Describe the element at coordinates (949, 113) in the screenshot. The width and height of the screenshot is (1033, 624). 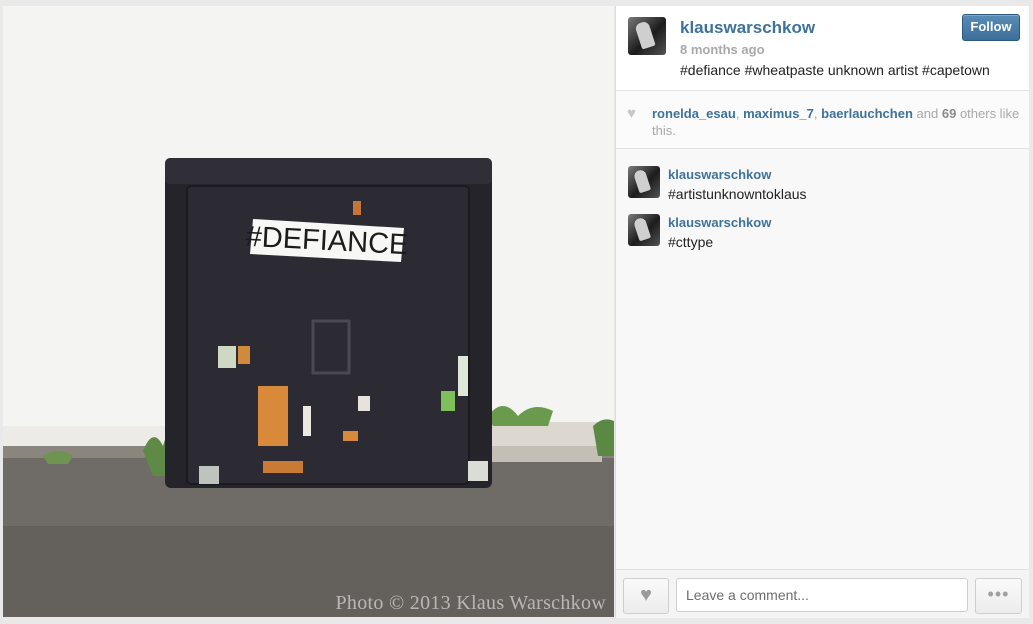
I see `likes-others-count: 69` at that location.